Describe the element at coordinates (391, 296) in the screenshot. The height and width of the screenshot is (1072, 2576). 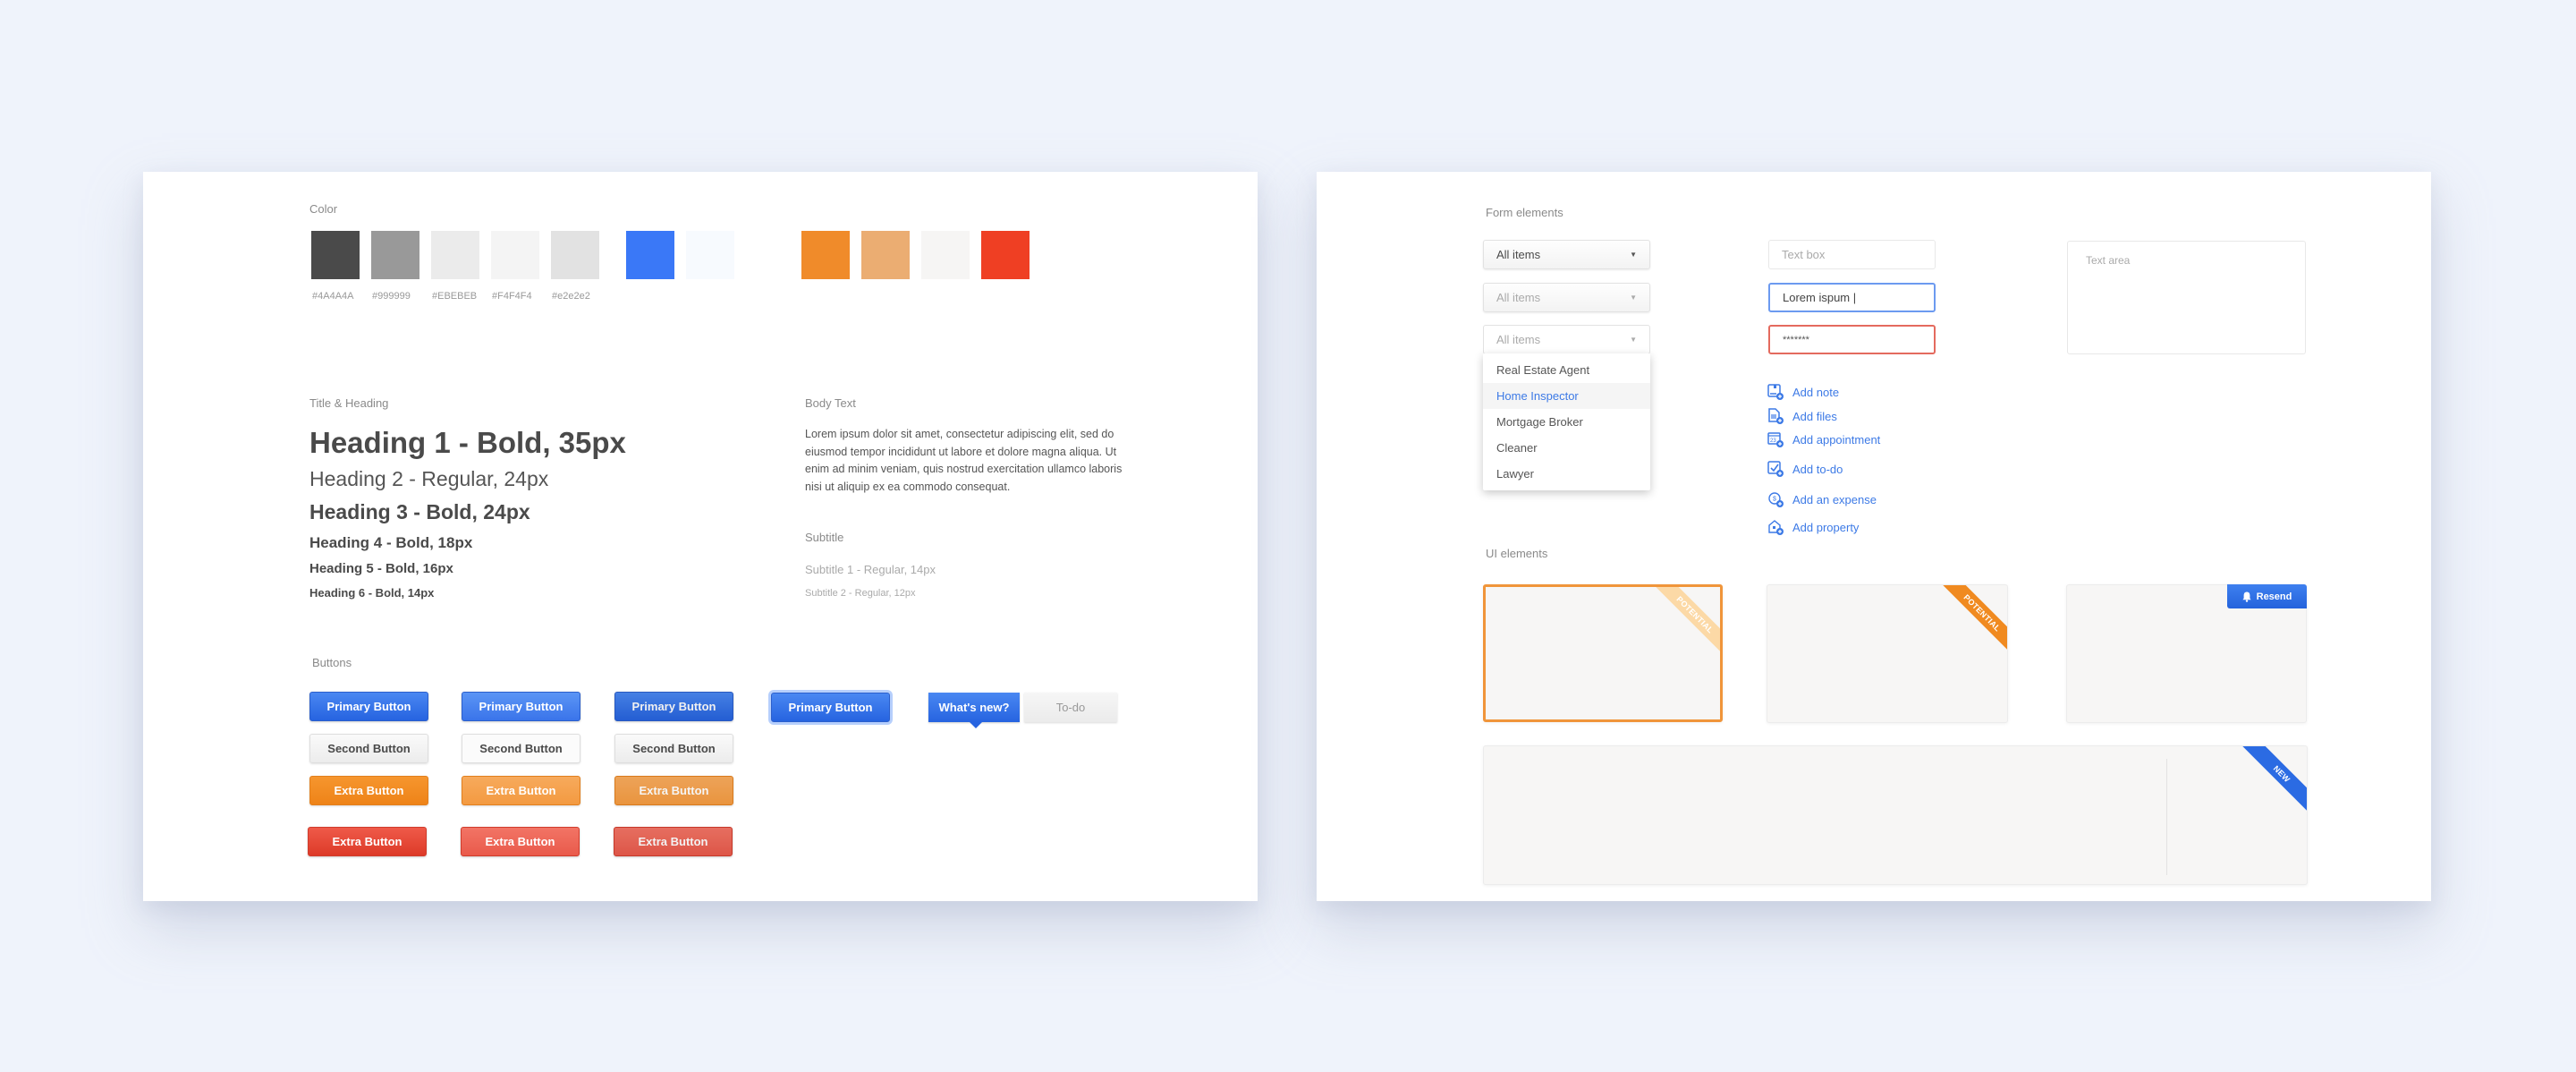
I see `swatch-hex-label: #999999` at that location.